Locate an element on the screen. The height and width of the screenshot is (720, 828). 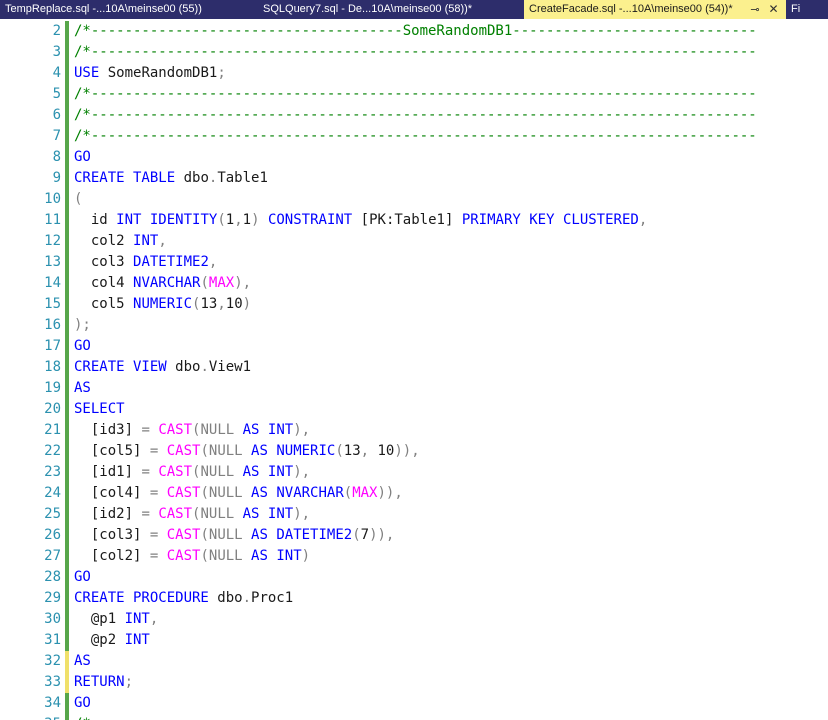
code-text: @p2 INT is located at coordinates (112, 640).